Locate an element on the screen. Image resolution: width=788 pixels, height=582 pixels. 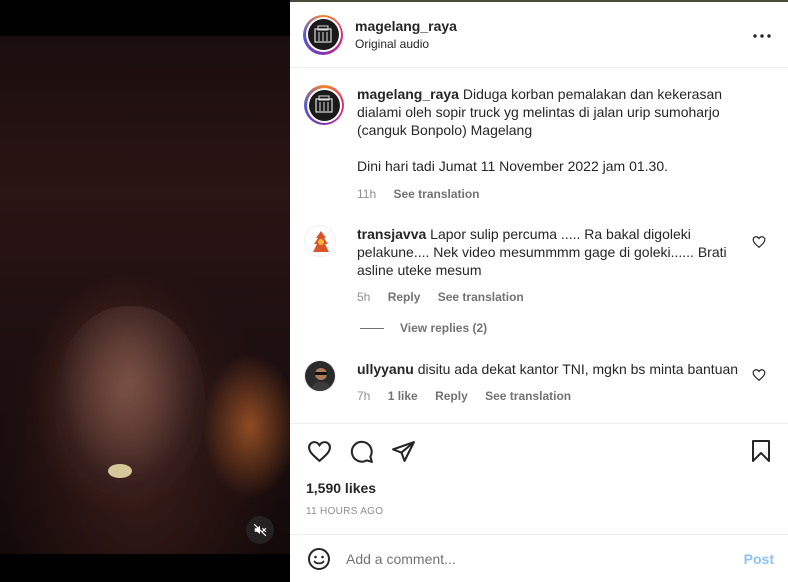
like-button is located at coordinates (319, 451).